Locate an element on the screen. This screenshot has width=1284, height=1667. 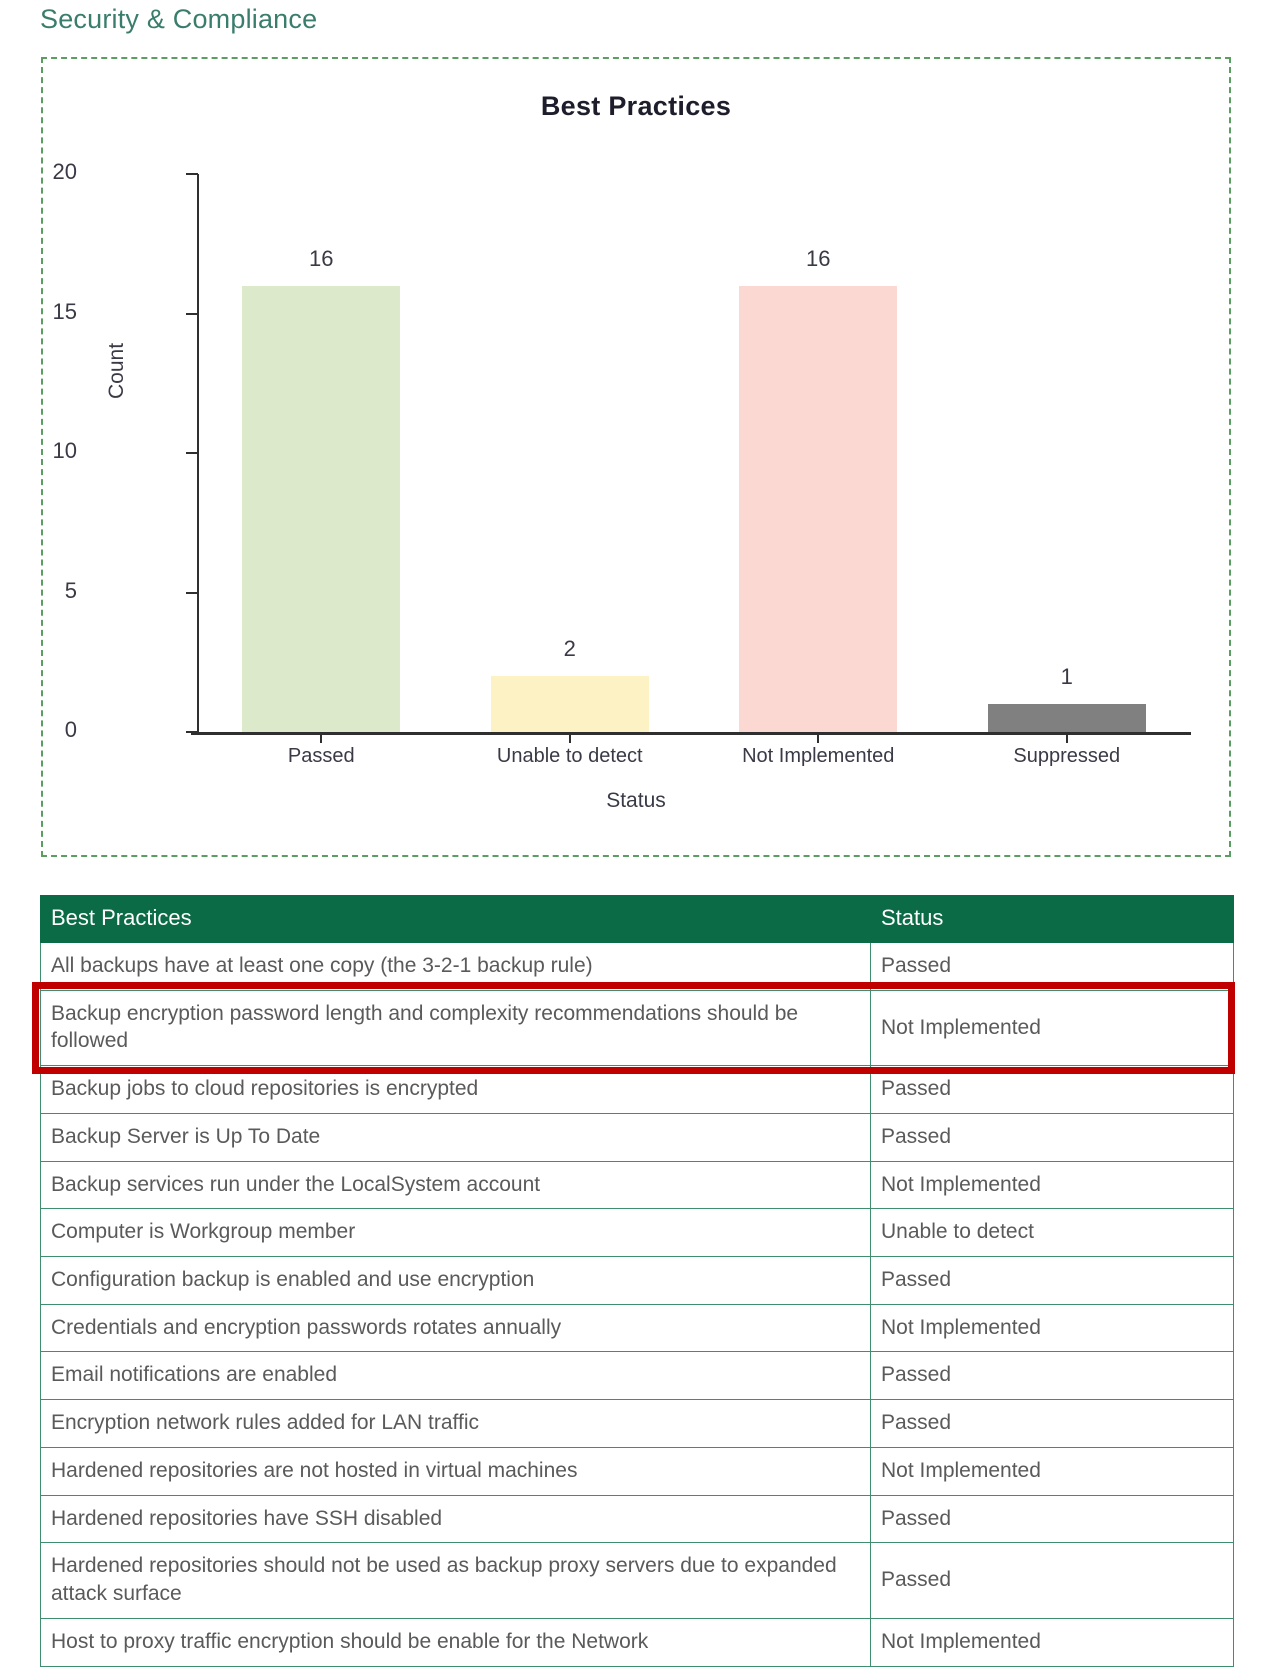
y-tick-label: 5 is located at coordinates (70, 590).